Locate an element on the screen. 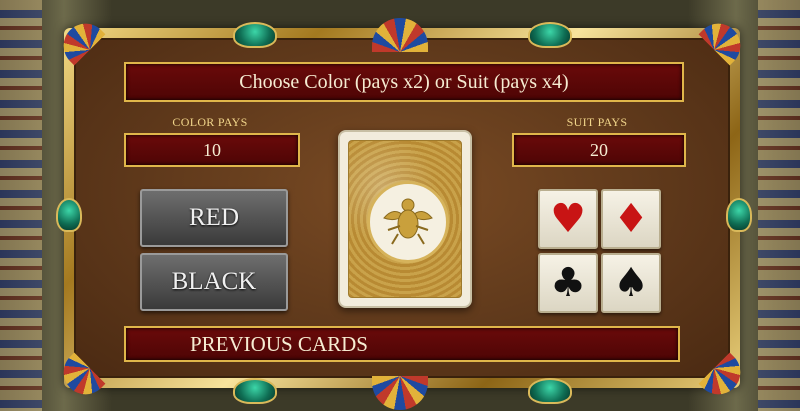  face-down-card is located at coordinates (405, 219).